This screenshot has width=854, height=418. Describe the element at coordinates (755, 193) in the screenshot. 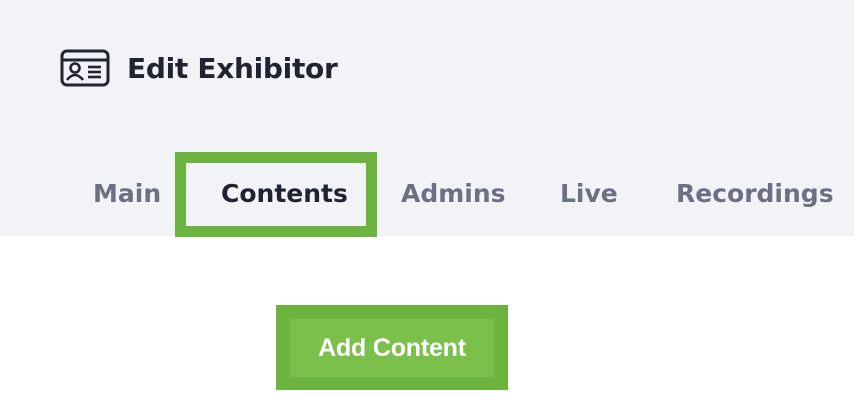

I see `tab-recordings: Recordings` at that location.